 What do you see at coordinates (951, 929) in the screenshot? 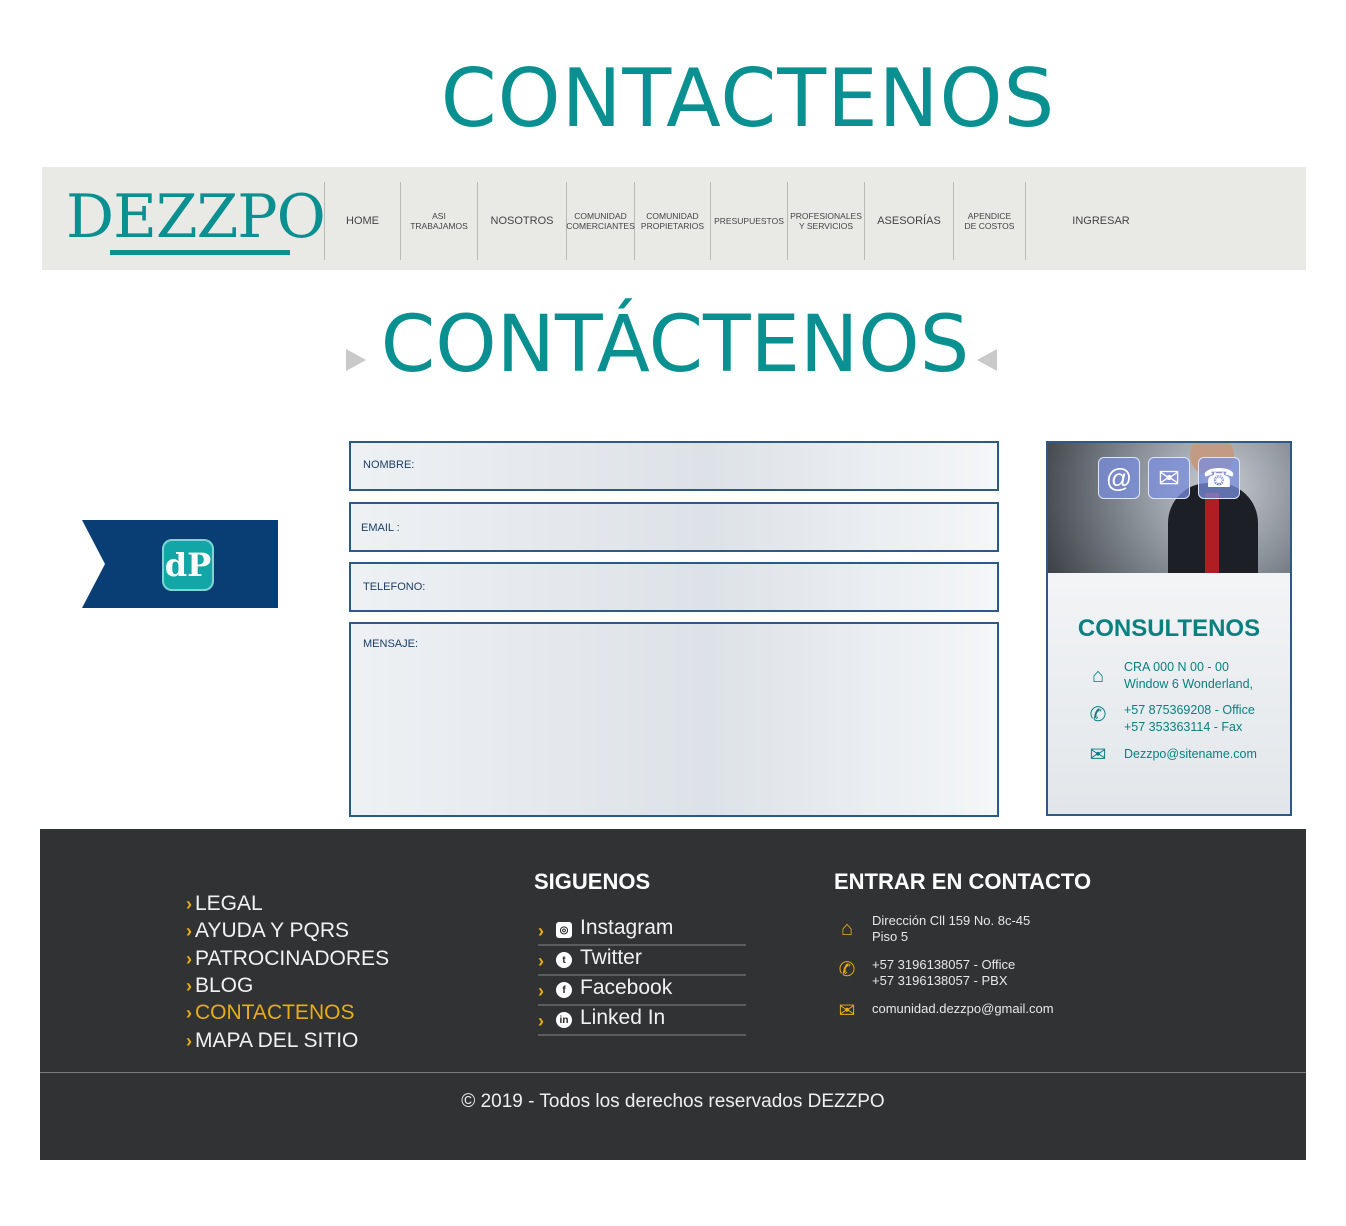
I see `footer-address: Dirección Cll 159 No. 8c-45 Piso 5` at bounding box center [951, 929].